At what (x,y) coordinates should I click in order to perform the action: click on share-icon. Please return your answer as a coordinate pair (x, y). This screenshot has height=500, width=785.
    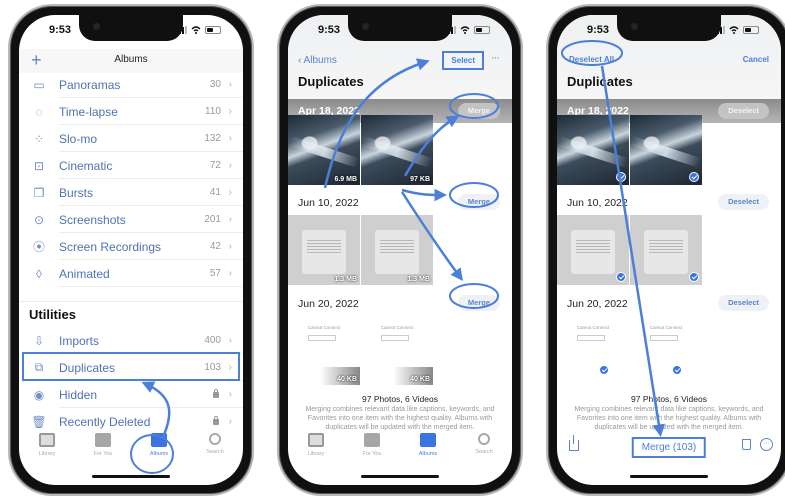
    Looking at the image, I should click on (574, 443).